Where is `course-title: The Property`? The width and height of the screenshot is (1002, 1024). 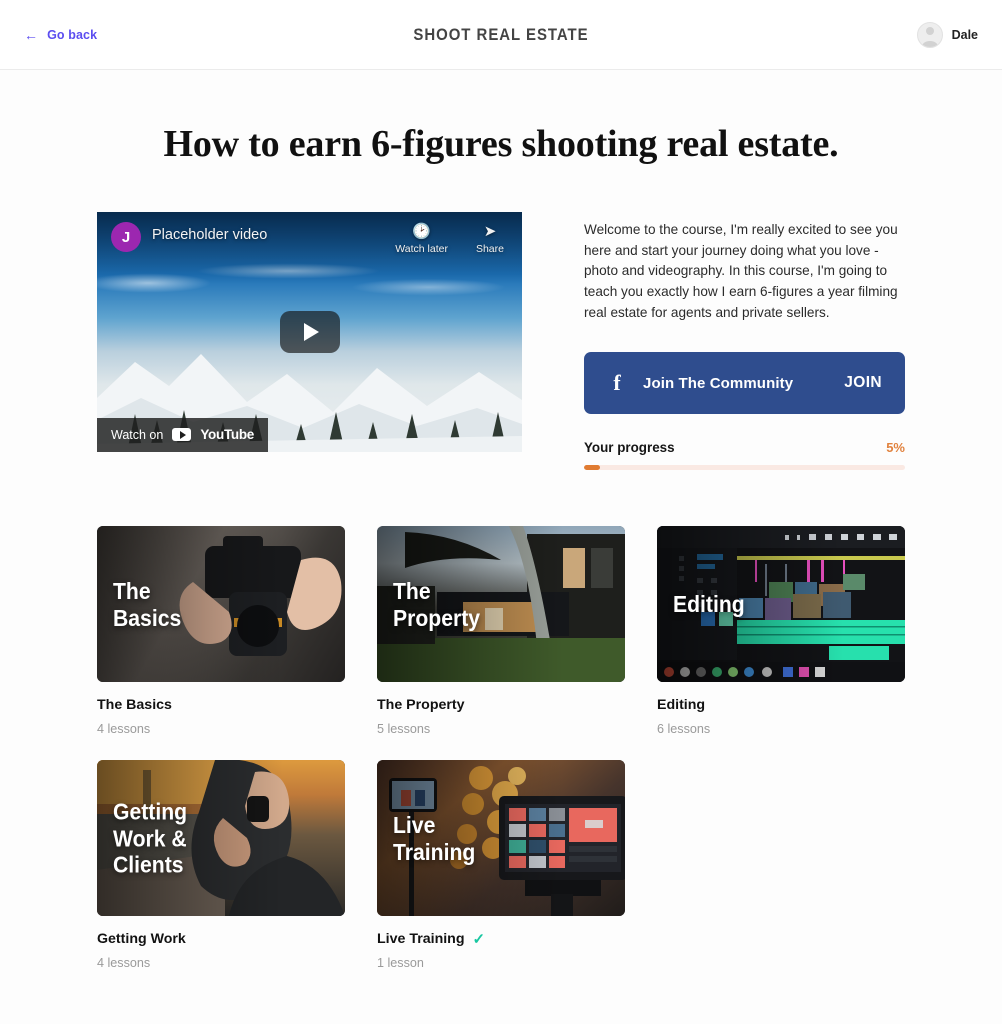 course-title: The Property is located at coordinates (421, 705).